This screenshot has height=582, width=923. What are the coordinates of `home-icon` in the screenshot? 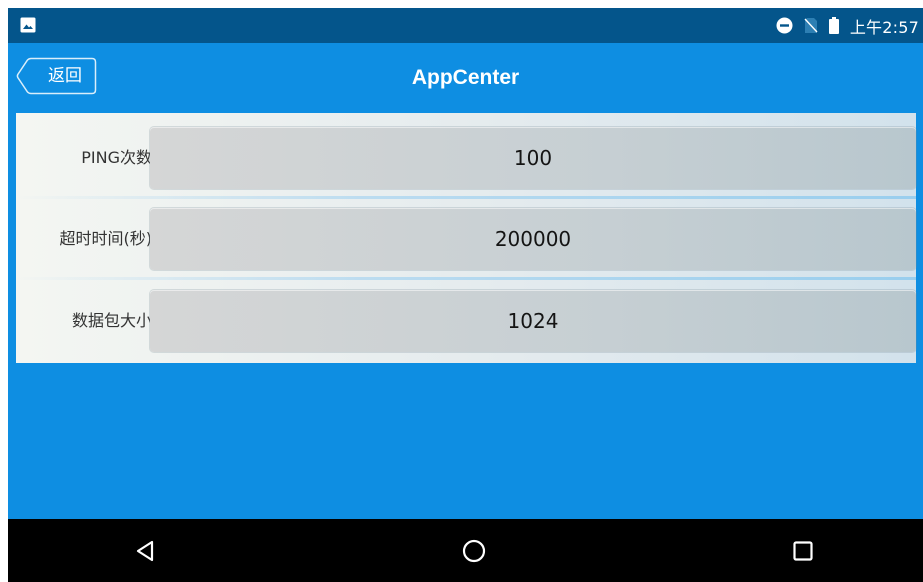 It's located at (474, 550).